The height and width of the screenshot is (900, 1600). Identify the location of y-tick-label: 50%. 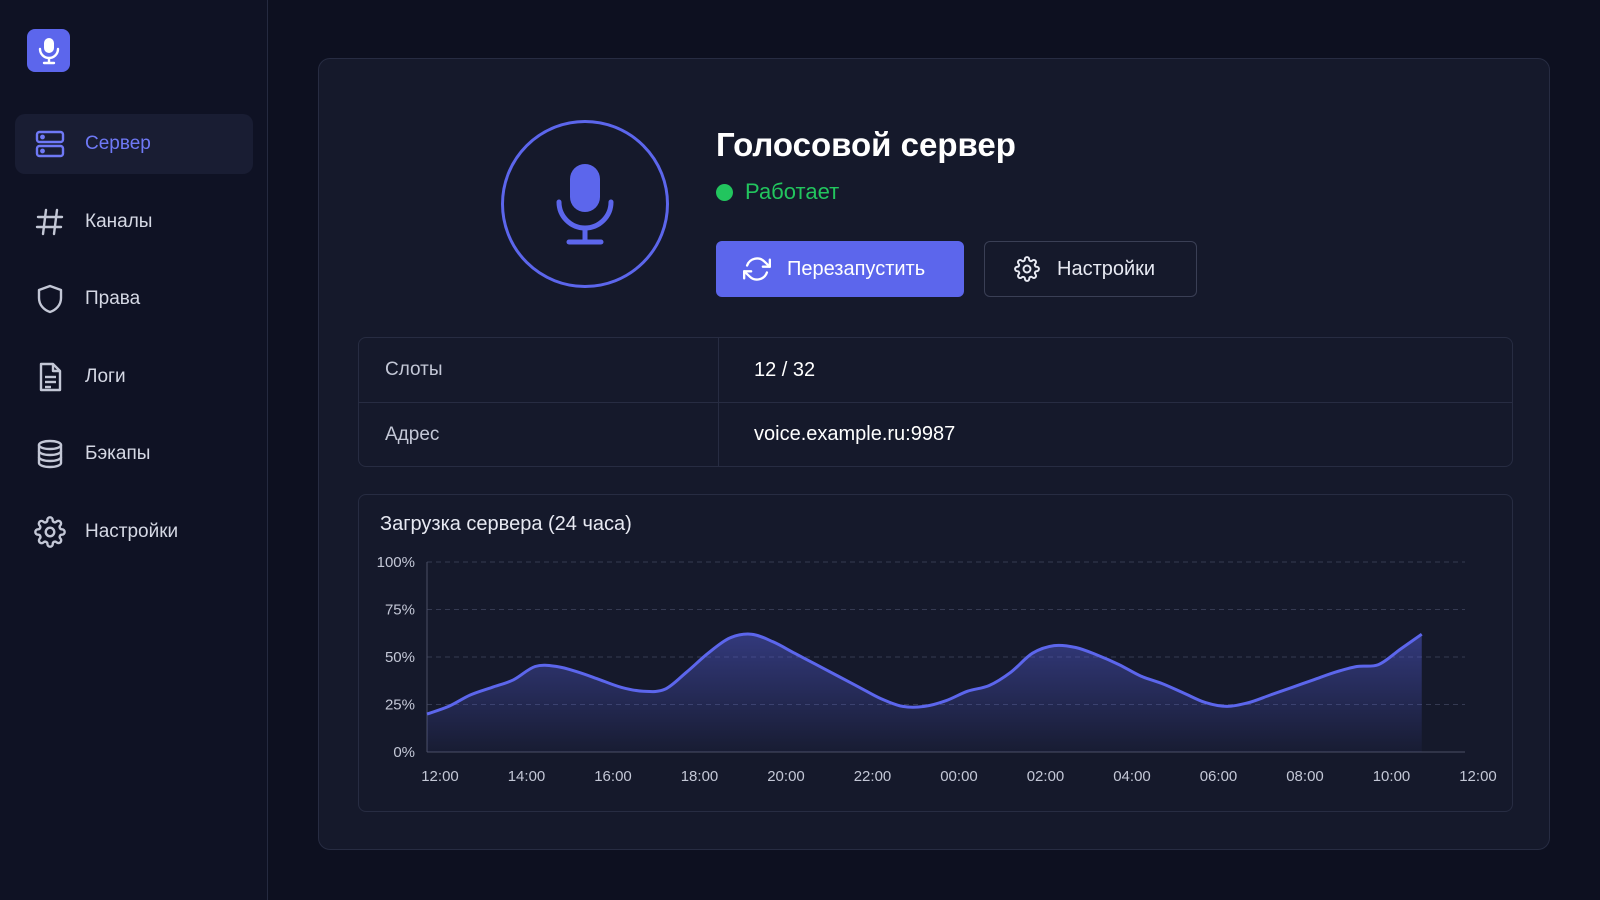
(400, 657).